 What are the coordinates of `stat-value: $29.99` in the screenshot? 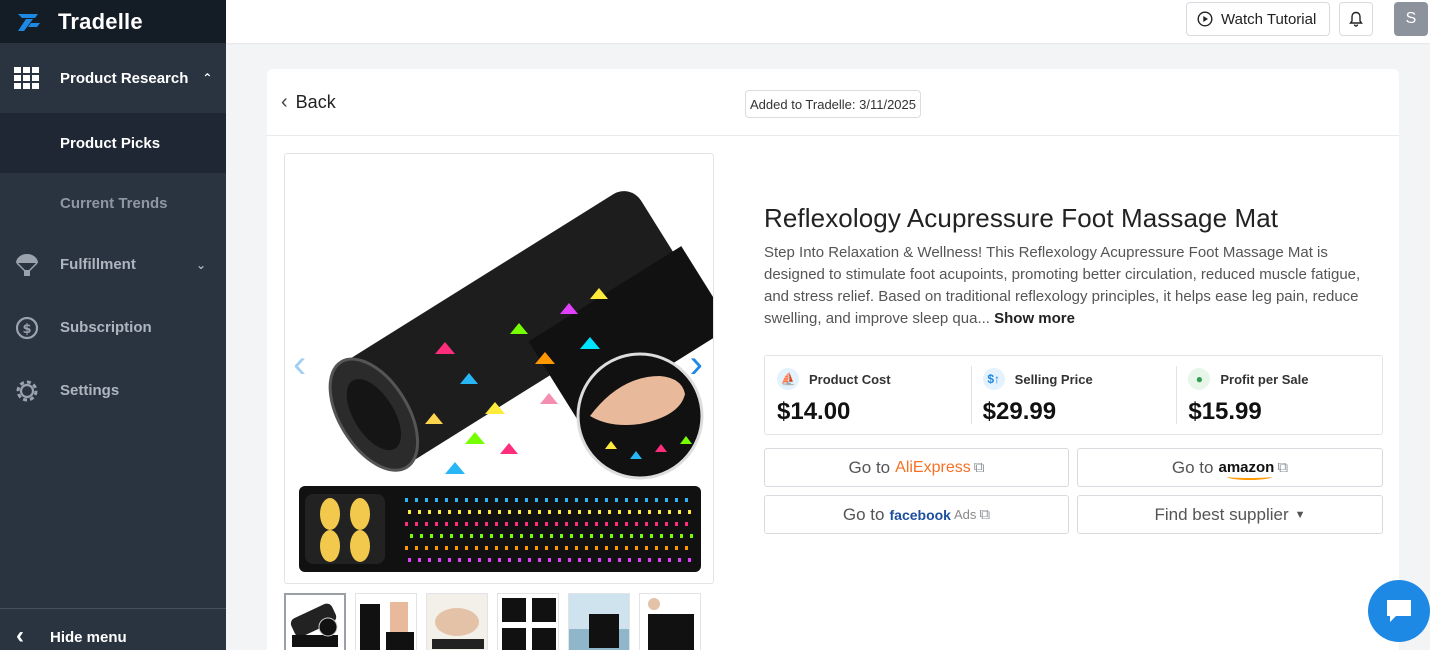 It's located at (1019, 411).